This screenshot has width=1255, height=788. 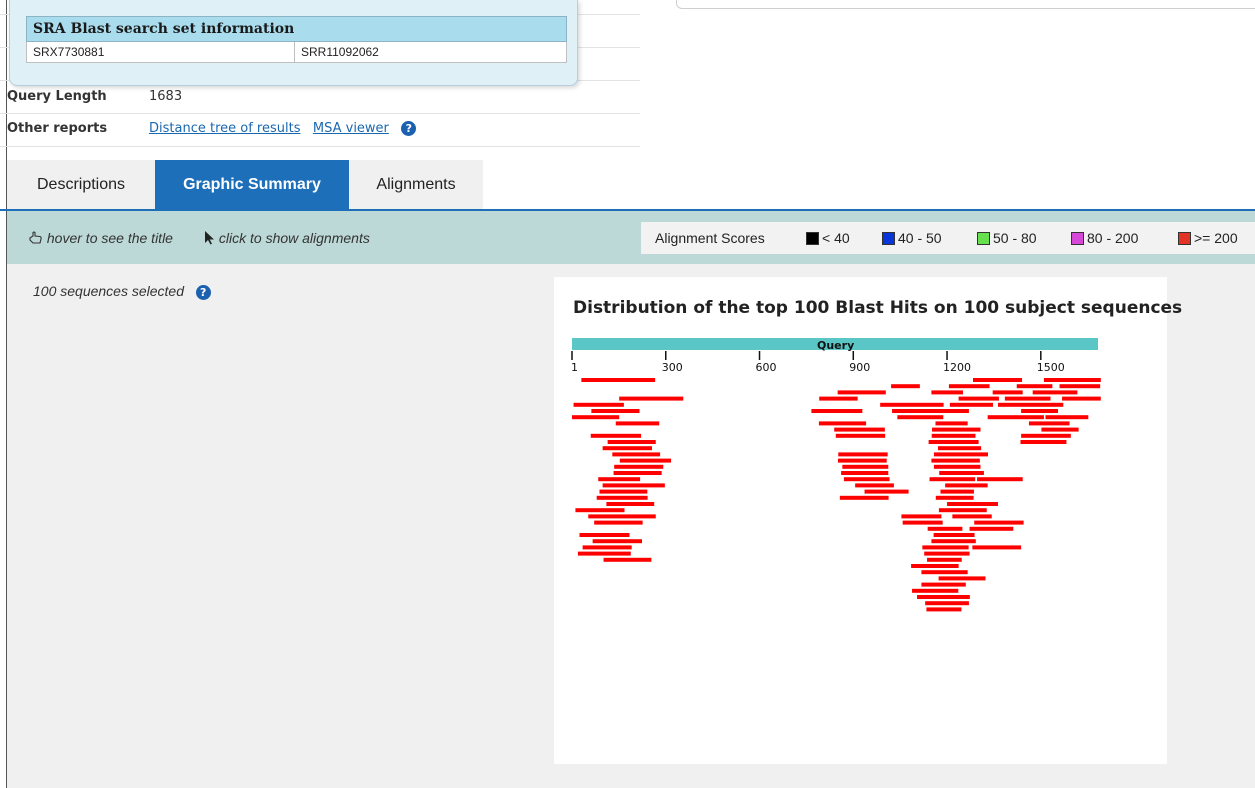 What do you see at coordinates (224, 128) in the screenshot?
I see `distance-tree-link: Distance tree of results` at bounding box center [224, 128].